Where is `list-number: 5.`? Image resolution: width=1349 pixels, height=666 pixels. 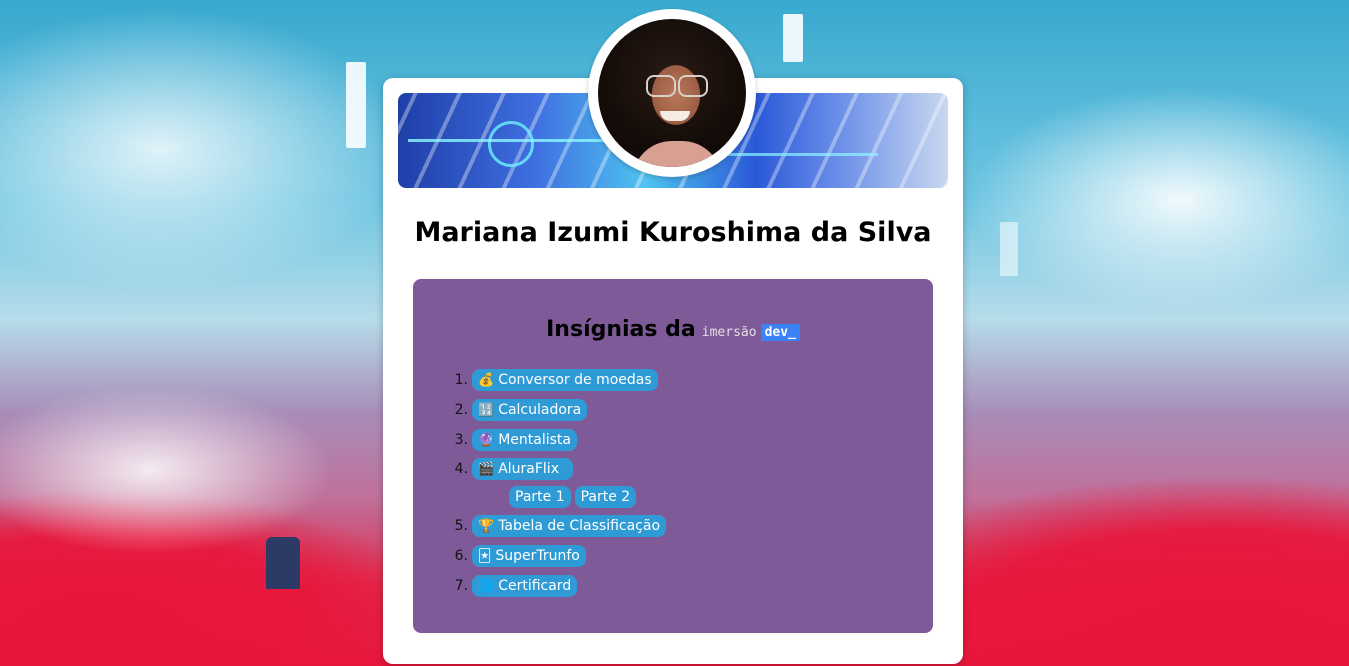 list-number: 5. is located at coordinates (461, 526).